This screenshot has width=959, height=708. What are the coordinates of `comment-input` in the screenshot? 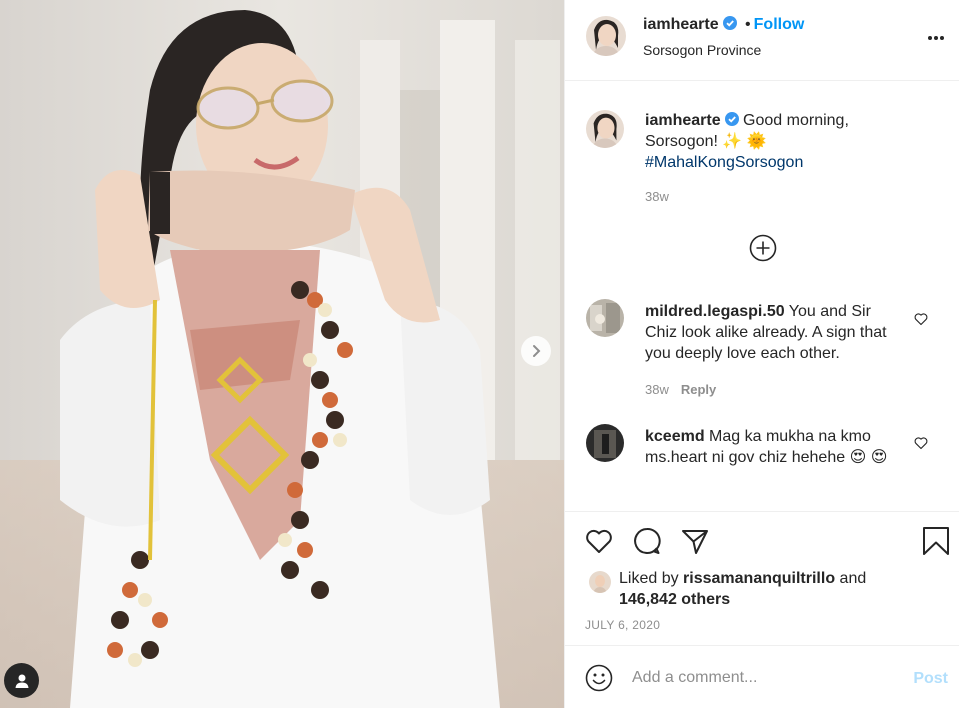 It's located at (767, 678).